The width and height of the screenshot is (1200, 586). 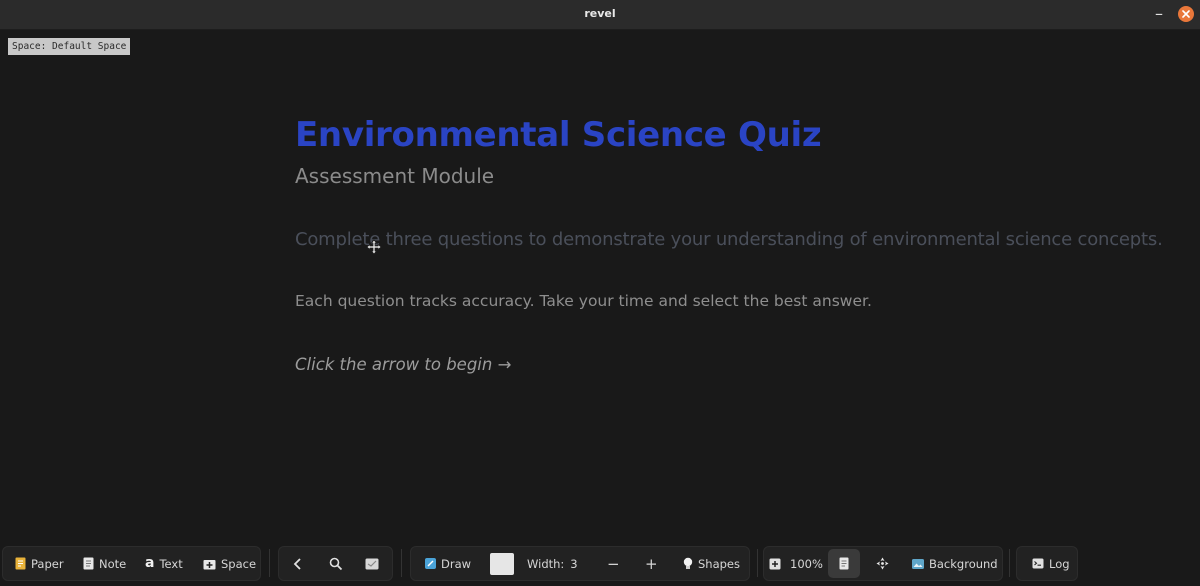 I want to click on close-icon, so click(x=1186, y=14).